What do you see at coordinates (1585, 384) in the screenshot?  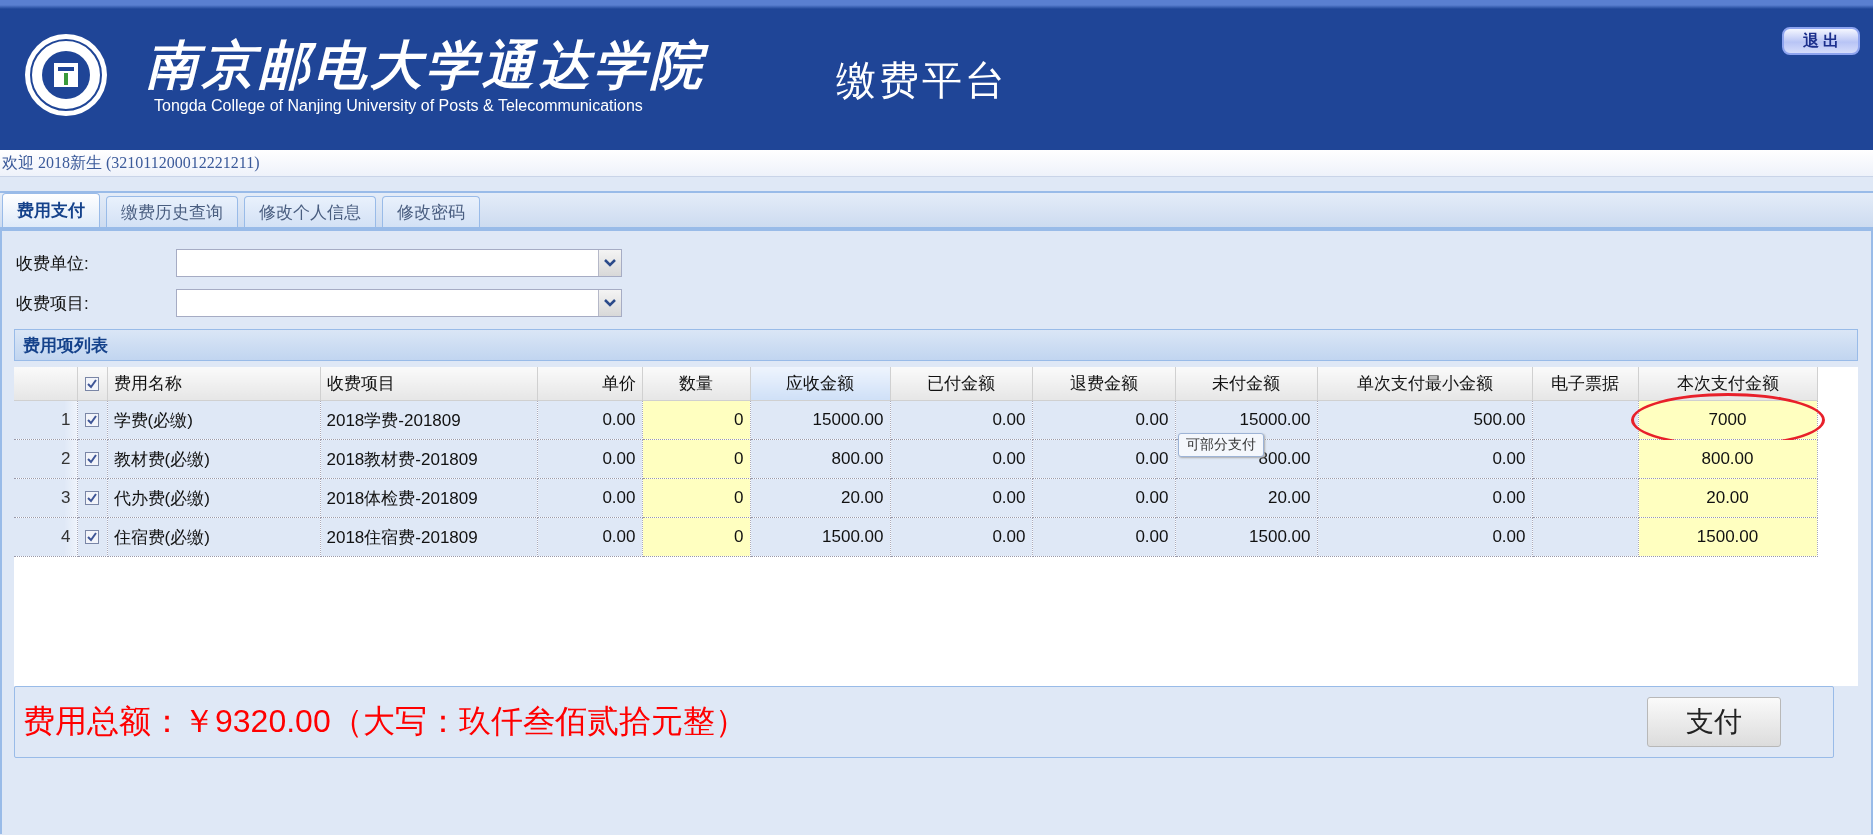 I see `column-header: 电子票据` at bounding box center [1585, 384].